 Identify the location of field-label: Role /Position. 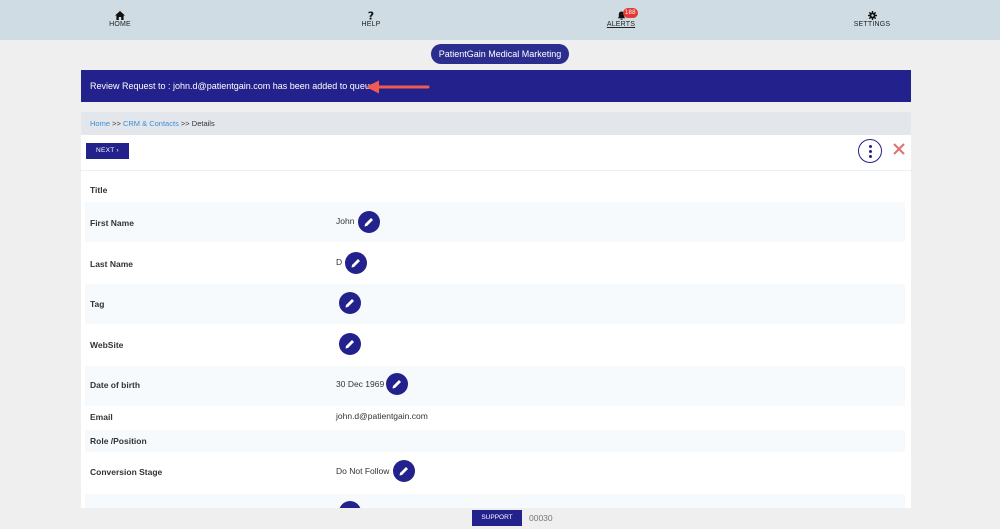
(118, 441).